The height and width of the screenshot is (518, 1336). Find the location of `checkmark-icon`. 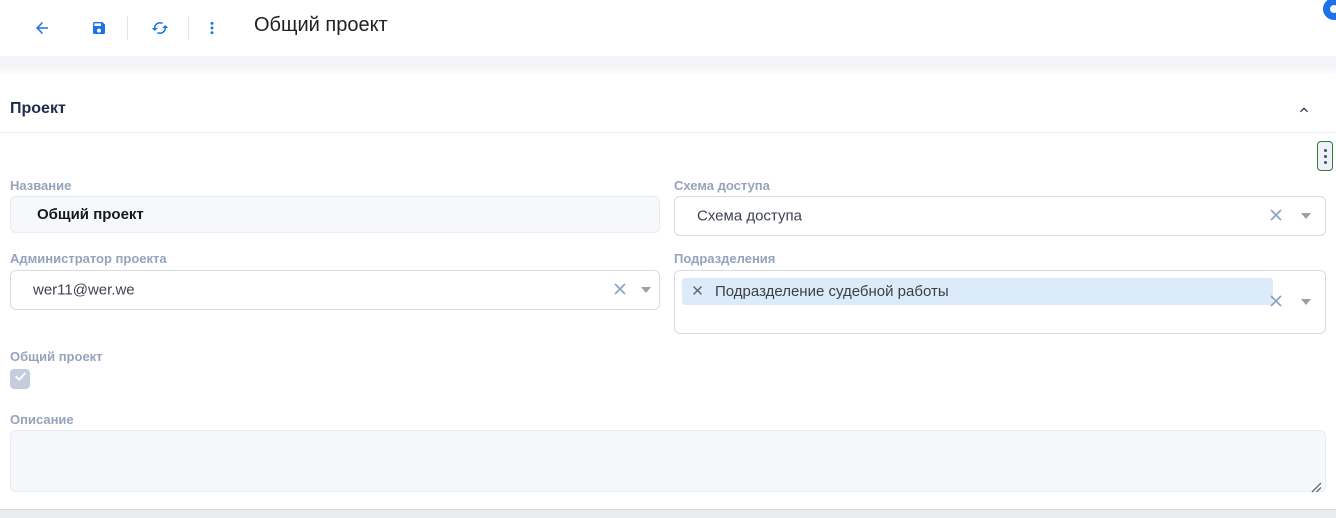

checkmark-icon is located at coordinates (20, 379).